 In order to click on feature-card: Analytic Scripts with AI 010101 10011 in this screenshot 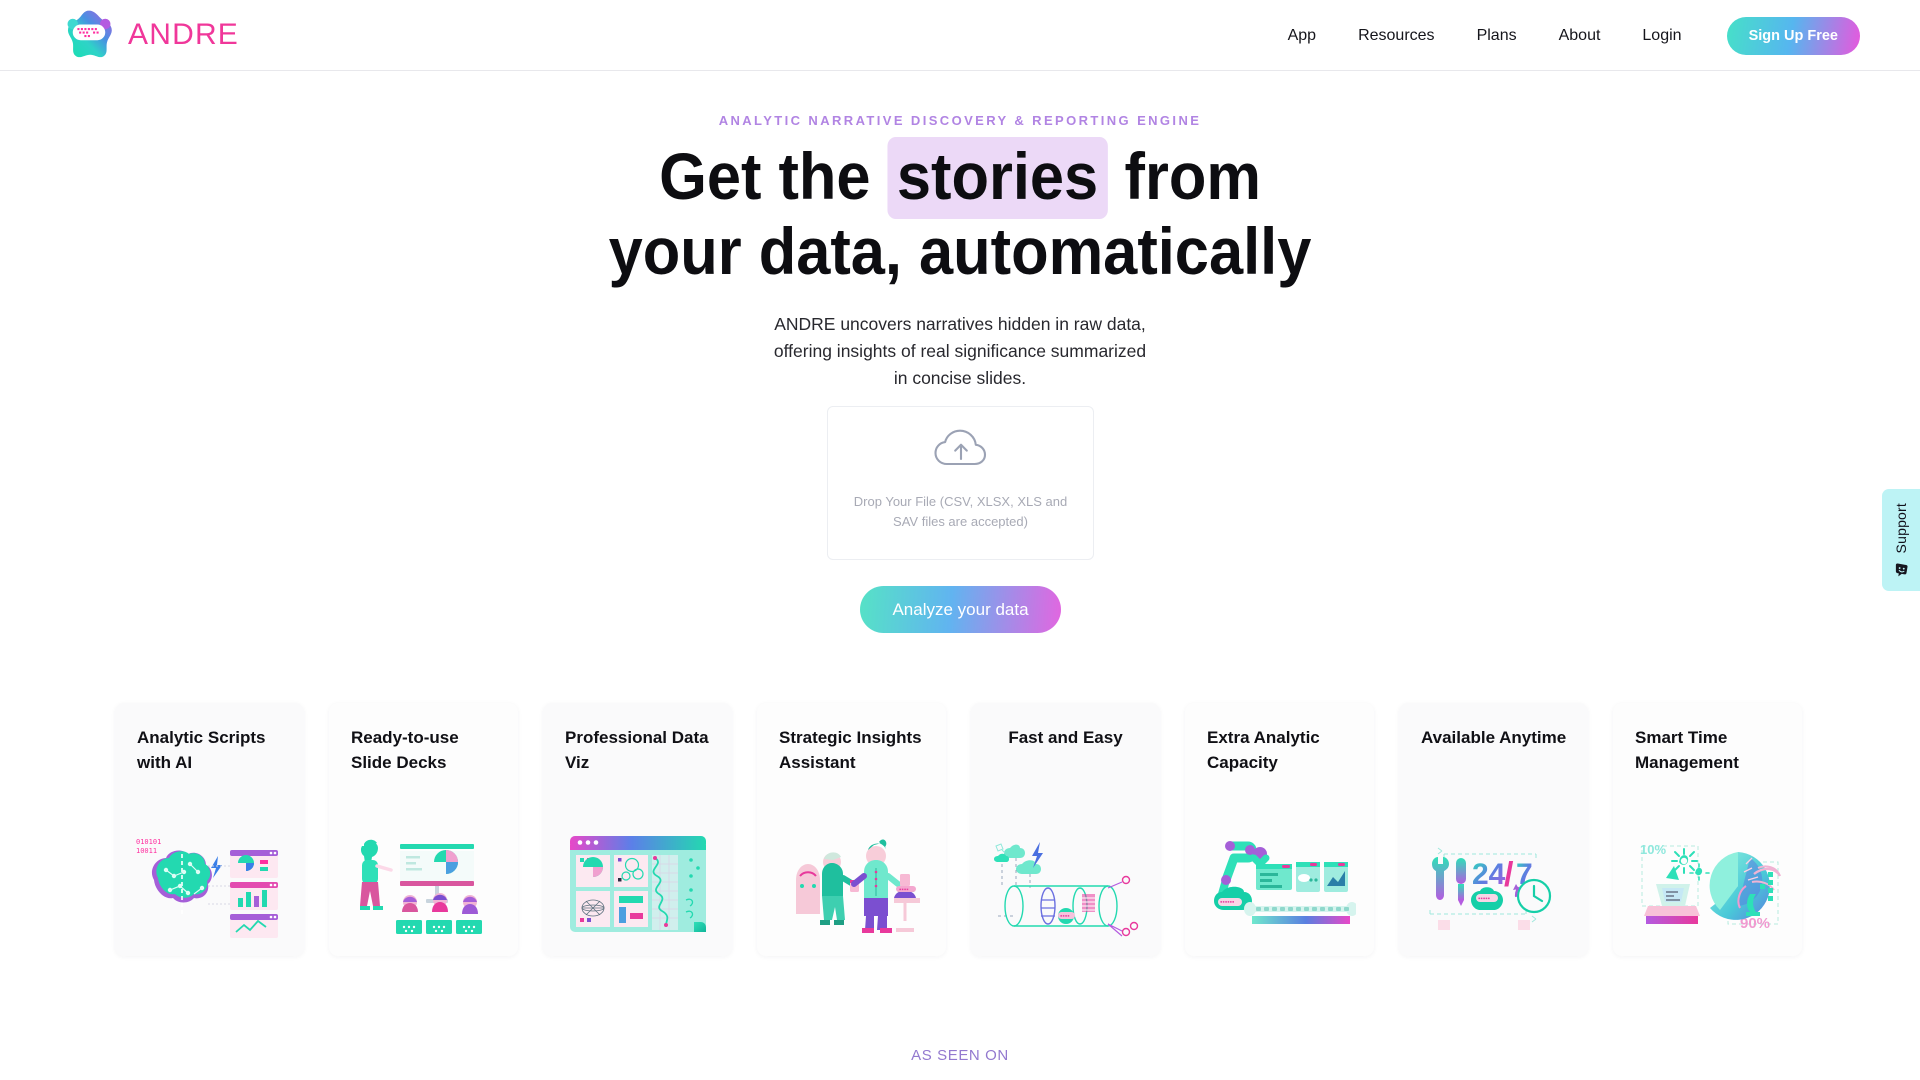, I will do `click(209, 829)`.